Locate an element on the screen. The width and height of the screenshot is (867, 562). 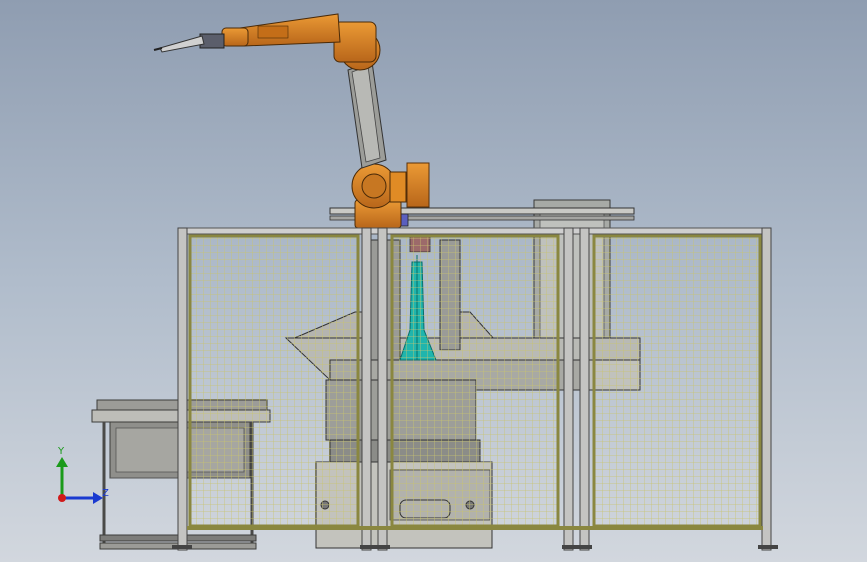
z-axis-label: Z is located at coordinates (105, 493).